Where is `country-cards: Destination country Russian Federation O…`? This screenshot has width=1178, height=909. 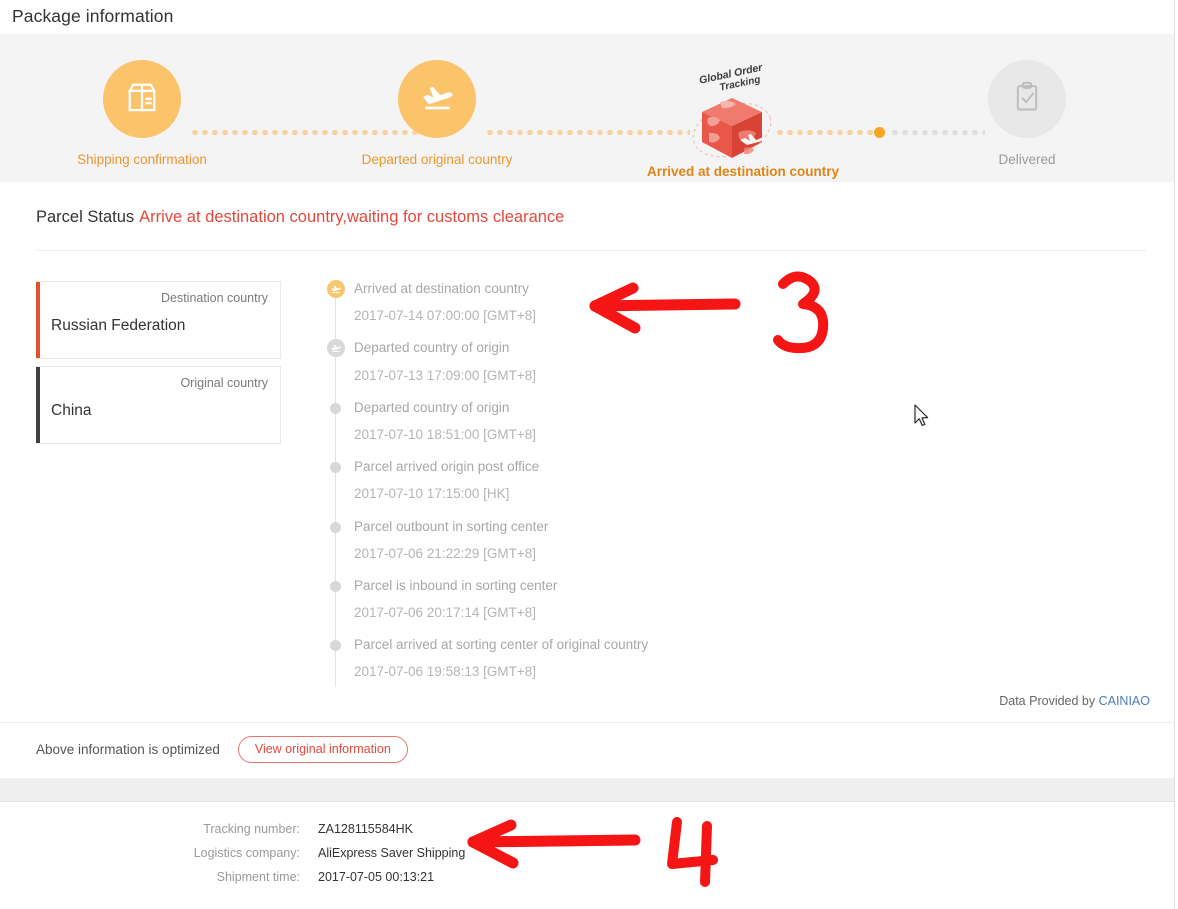 country-cards: Destination country Russian Federation O… is located at coordinates (158, 366).